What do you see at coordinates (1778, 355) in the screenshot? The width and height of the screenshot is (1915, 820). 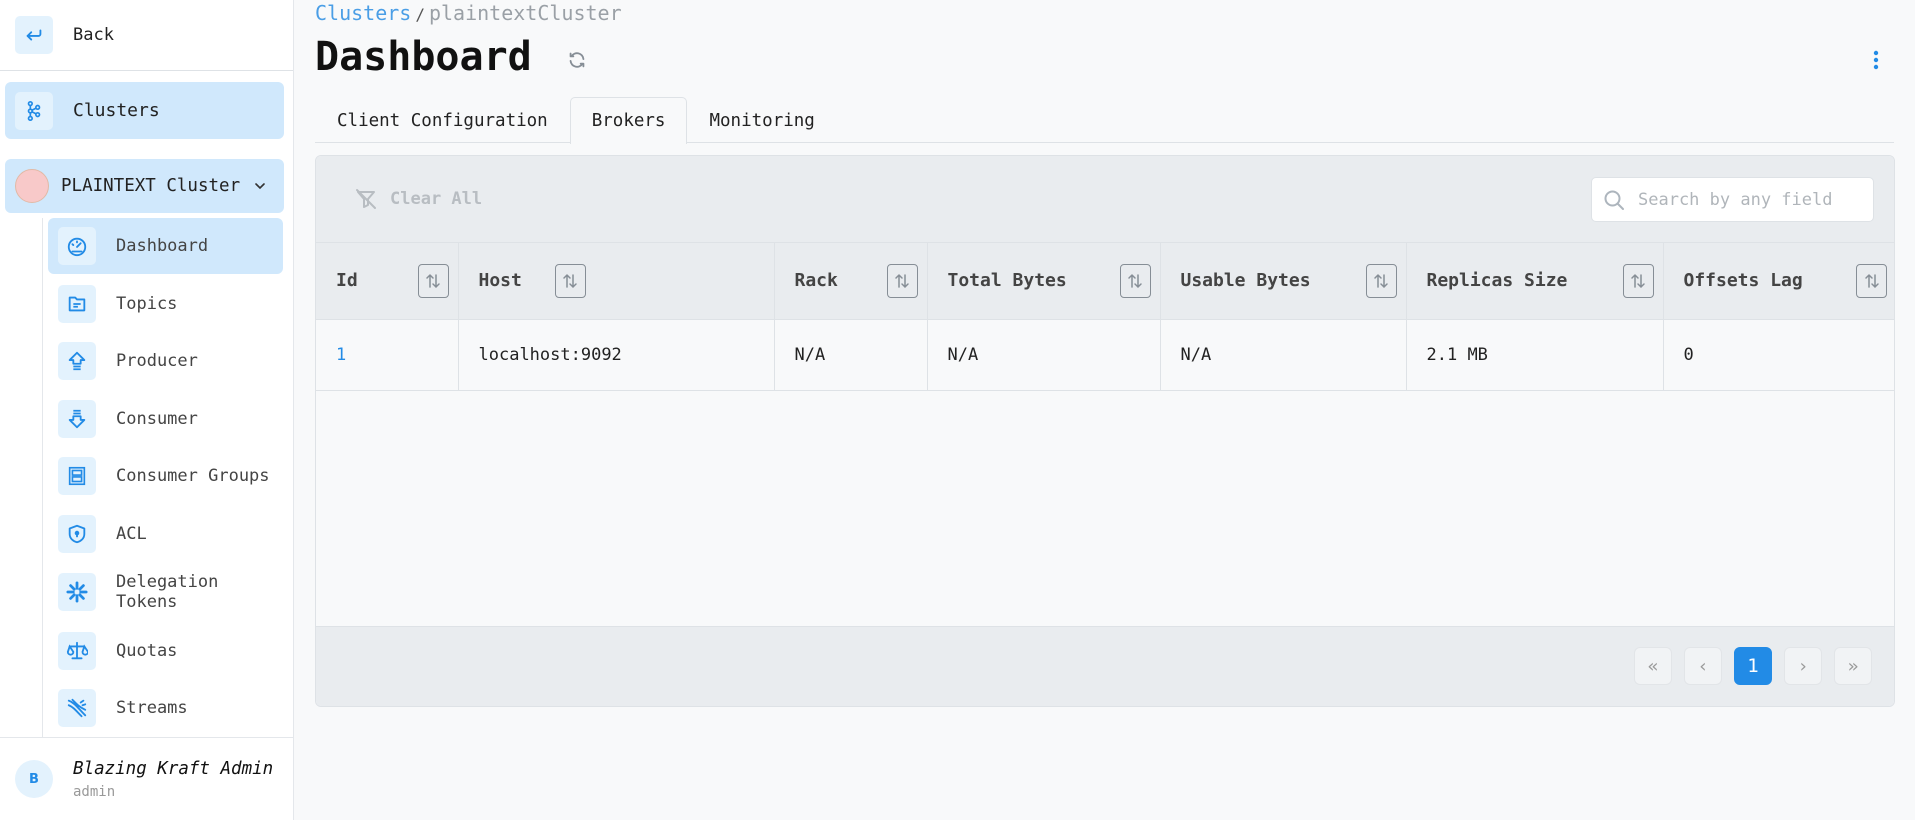 I see `cell-offsets-lag: 0` at bounding box center [1778, 355].